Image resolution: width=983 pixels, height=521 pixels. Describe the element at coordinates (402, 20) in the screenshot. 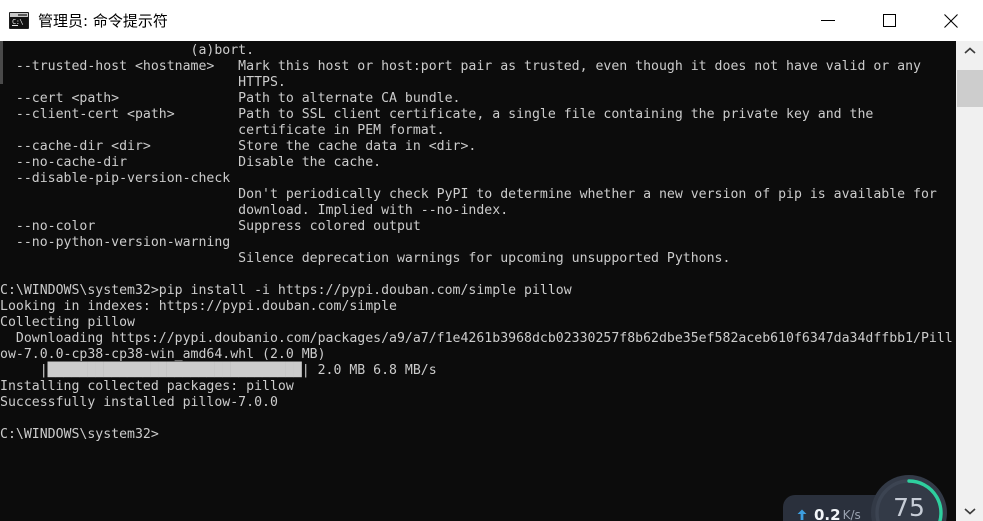

I see `title-bar-left: C:\ 管理员: 命令提示符` at that location.